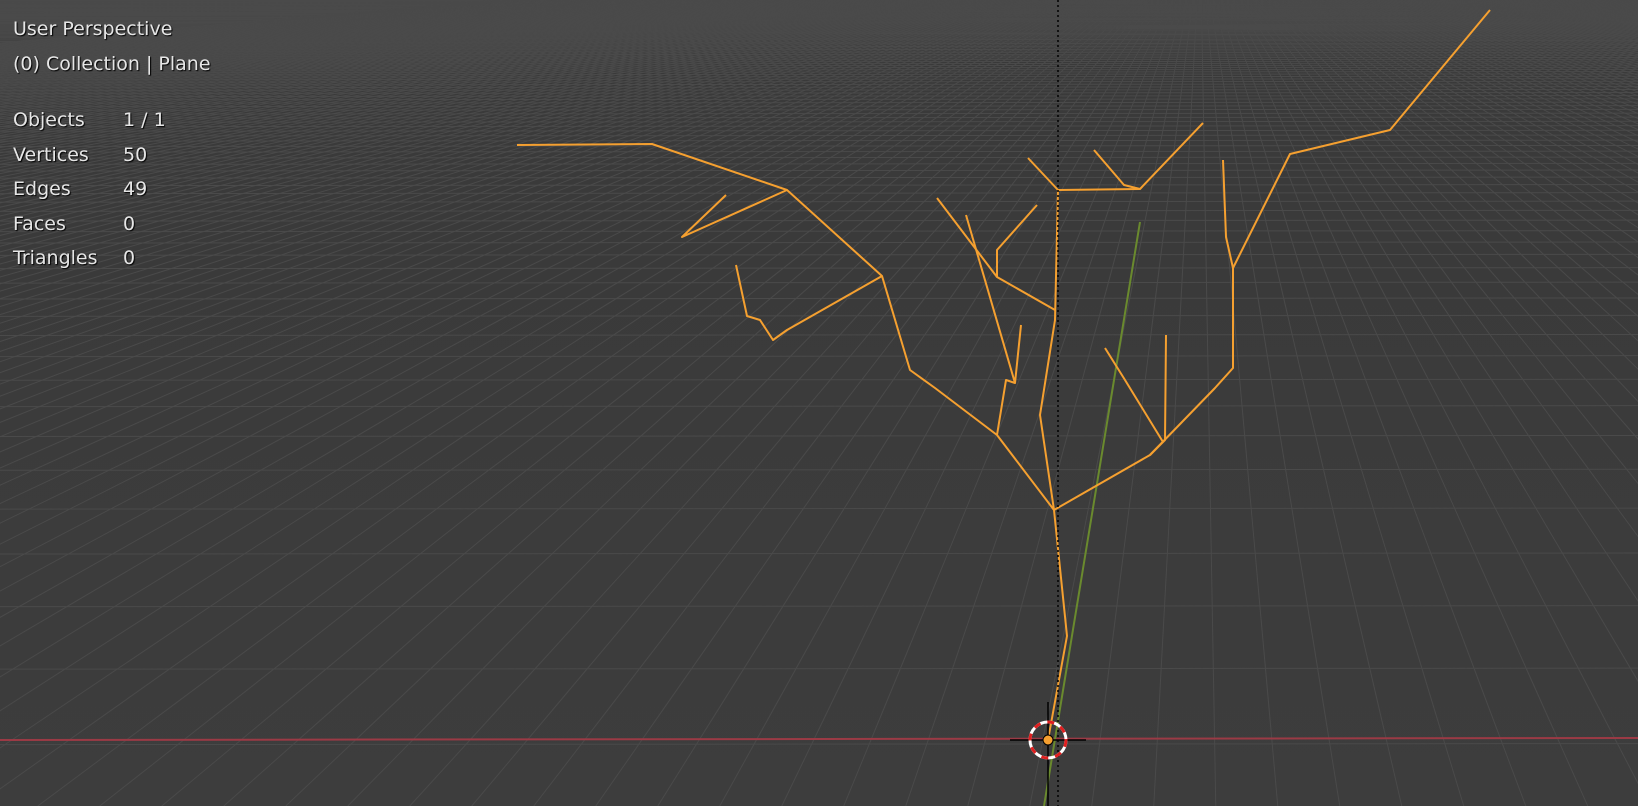 This screenshot has height=806, width=1638. What do you see at coordinates (51, 154) in the screenshot?
I see `stat-label: Vertices` at bounding box center [51, 154].